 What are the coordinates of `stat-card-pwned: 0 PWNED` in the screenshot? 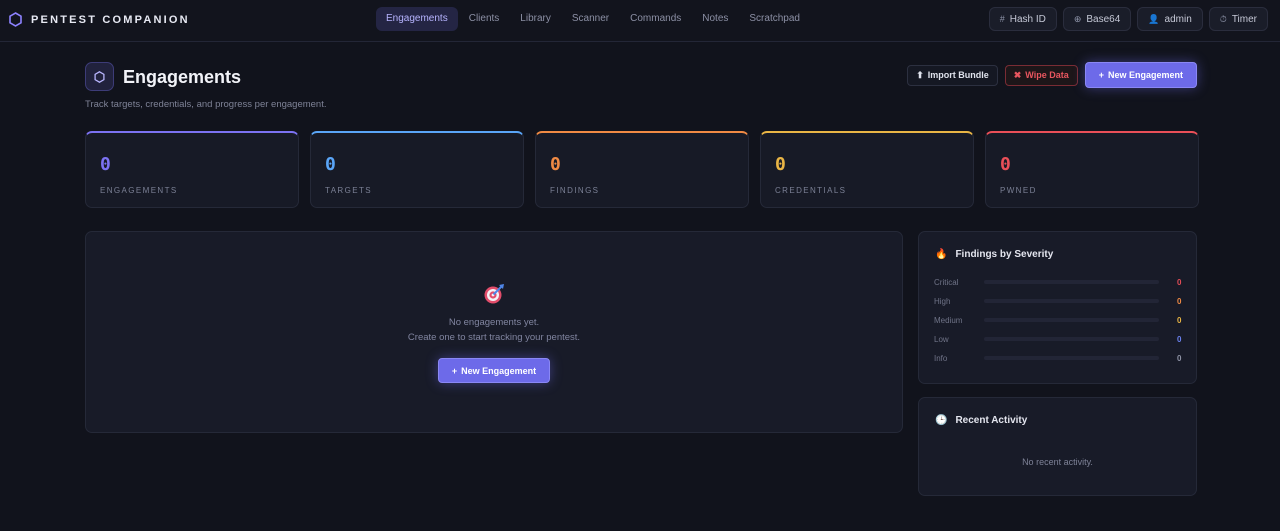 It's located at (1092, 169).